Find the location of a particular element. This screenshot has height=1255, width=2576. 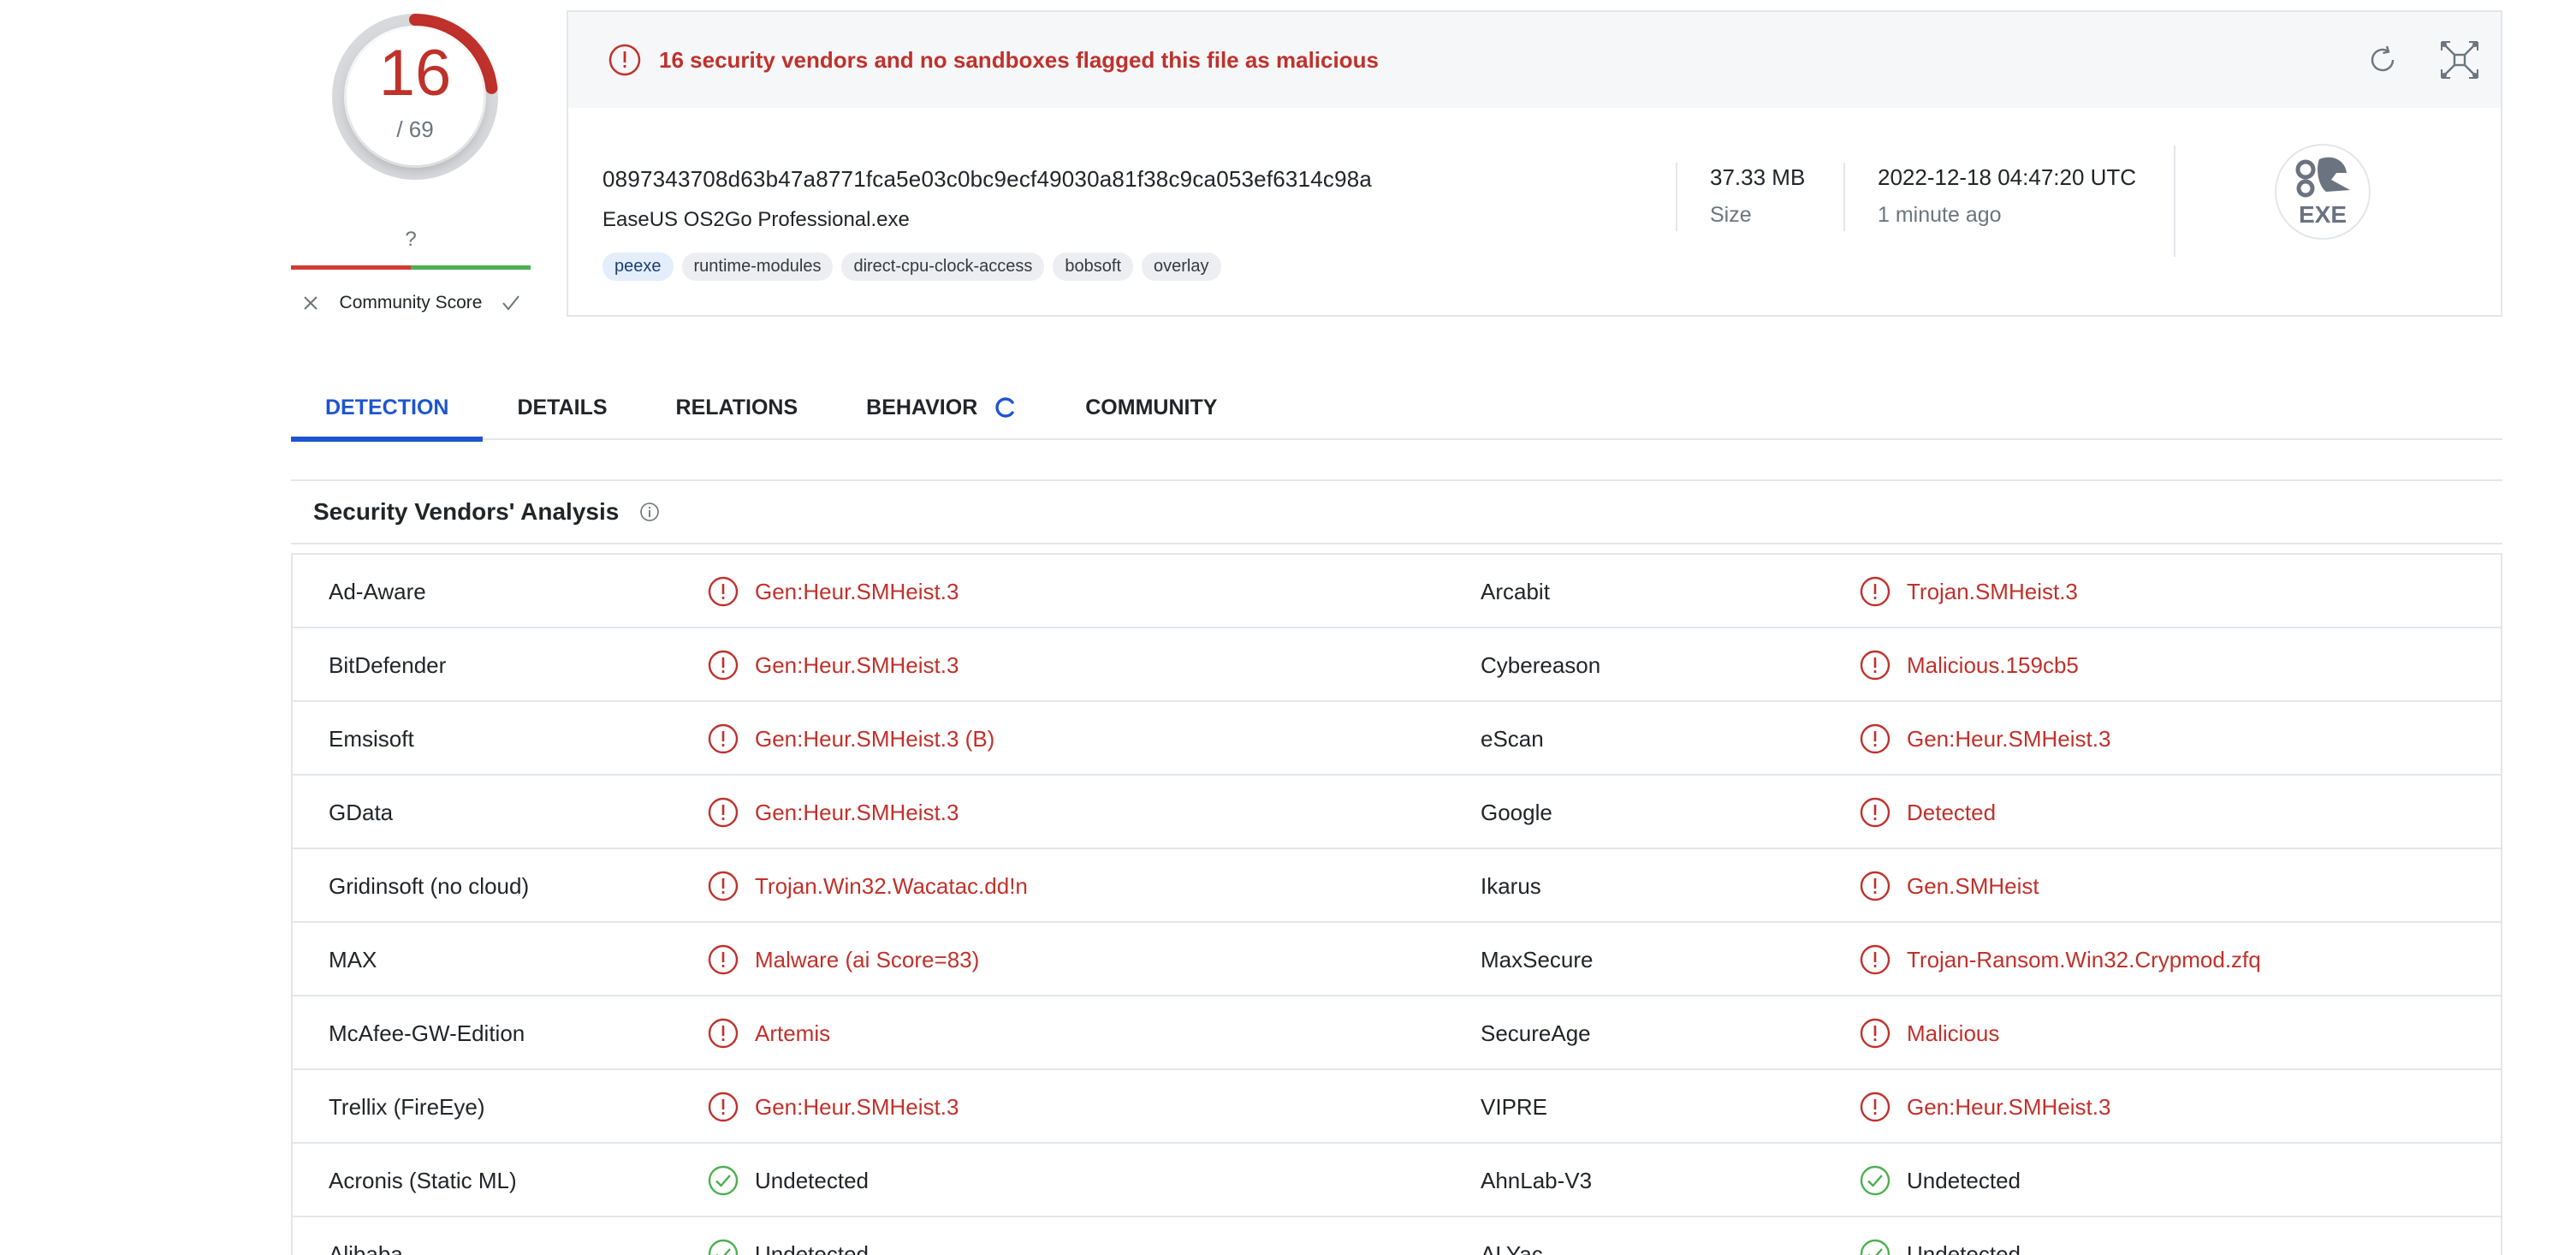

close-icon is located at coordinates (311, 303).